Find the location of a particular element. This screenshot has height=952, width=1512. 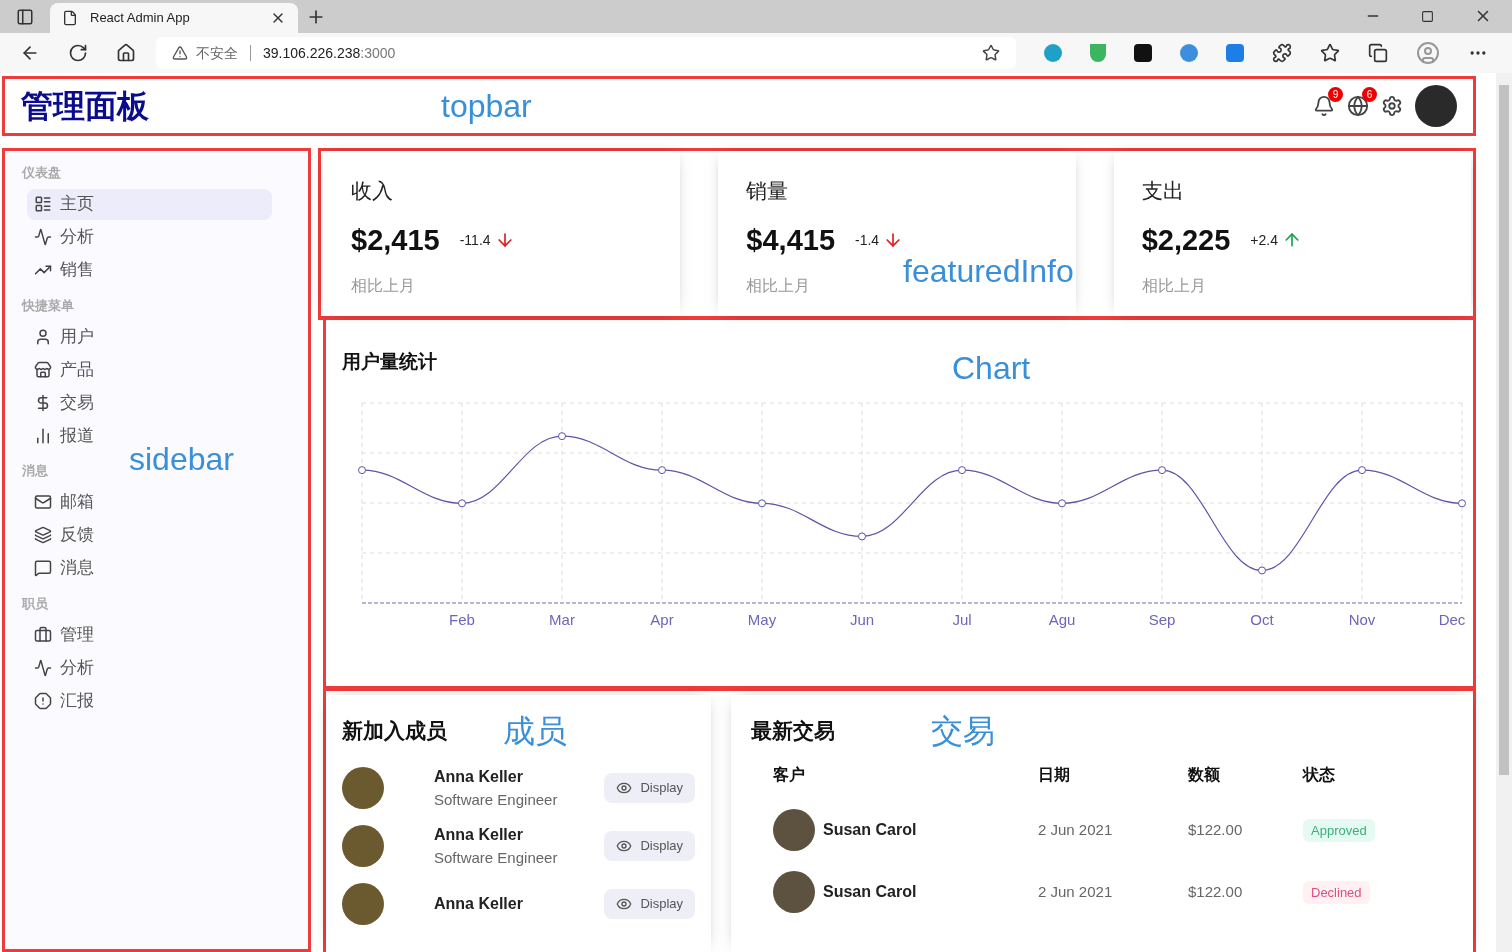

sidebar-item: 消息 is located at coordinates (149, 568).